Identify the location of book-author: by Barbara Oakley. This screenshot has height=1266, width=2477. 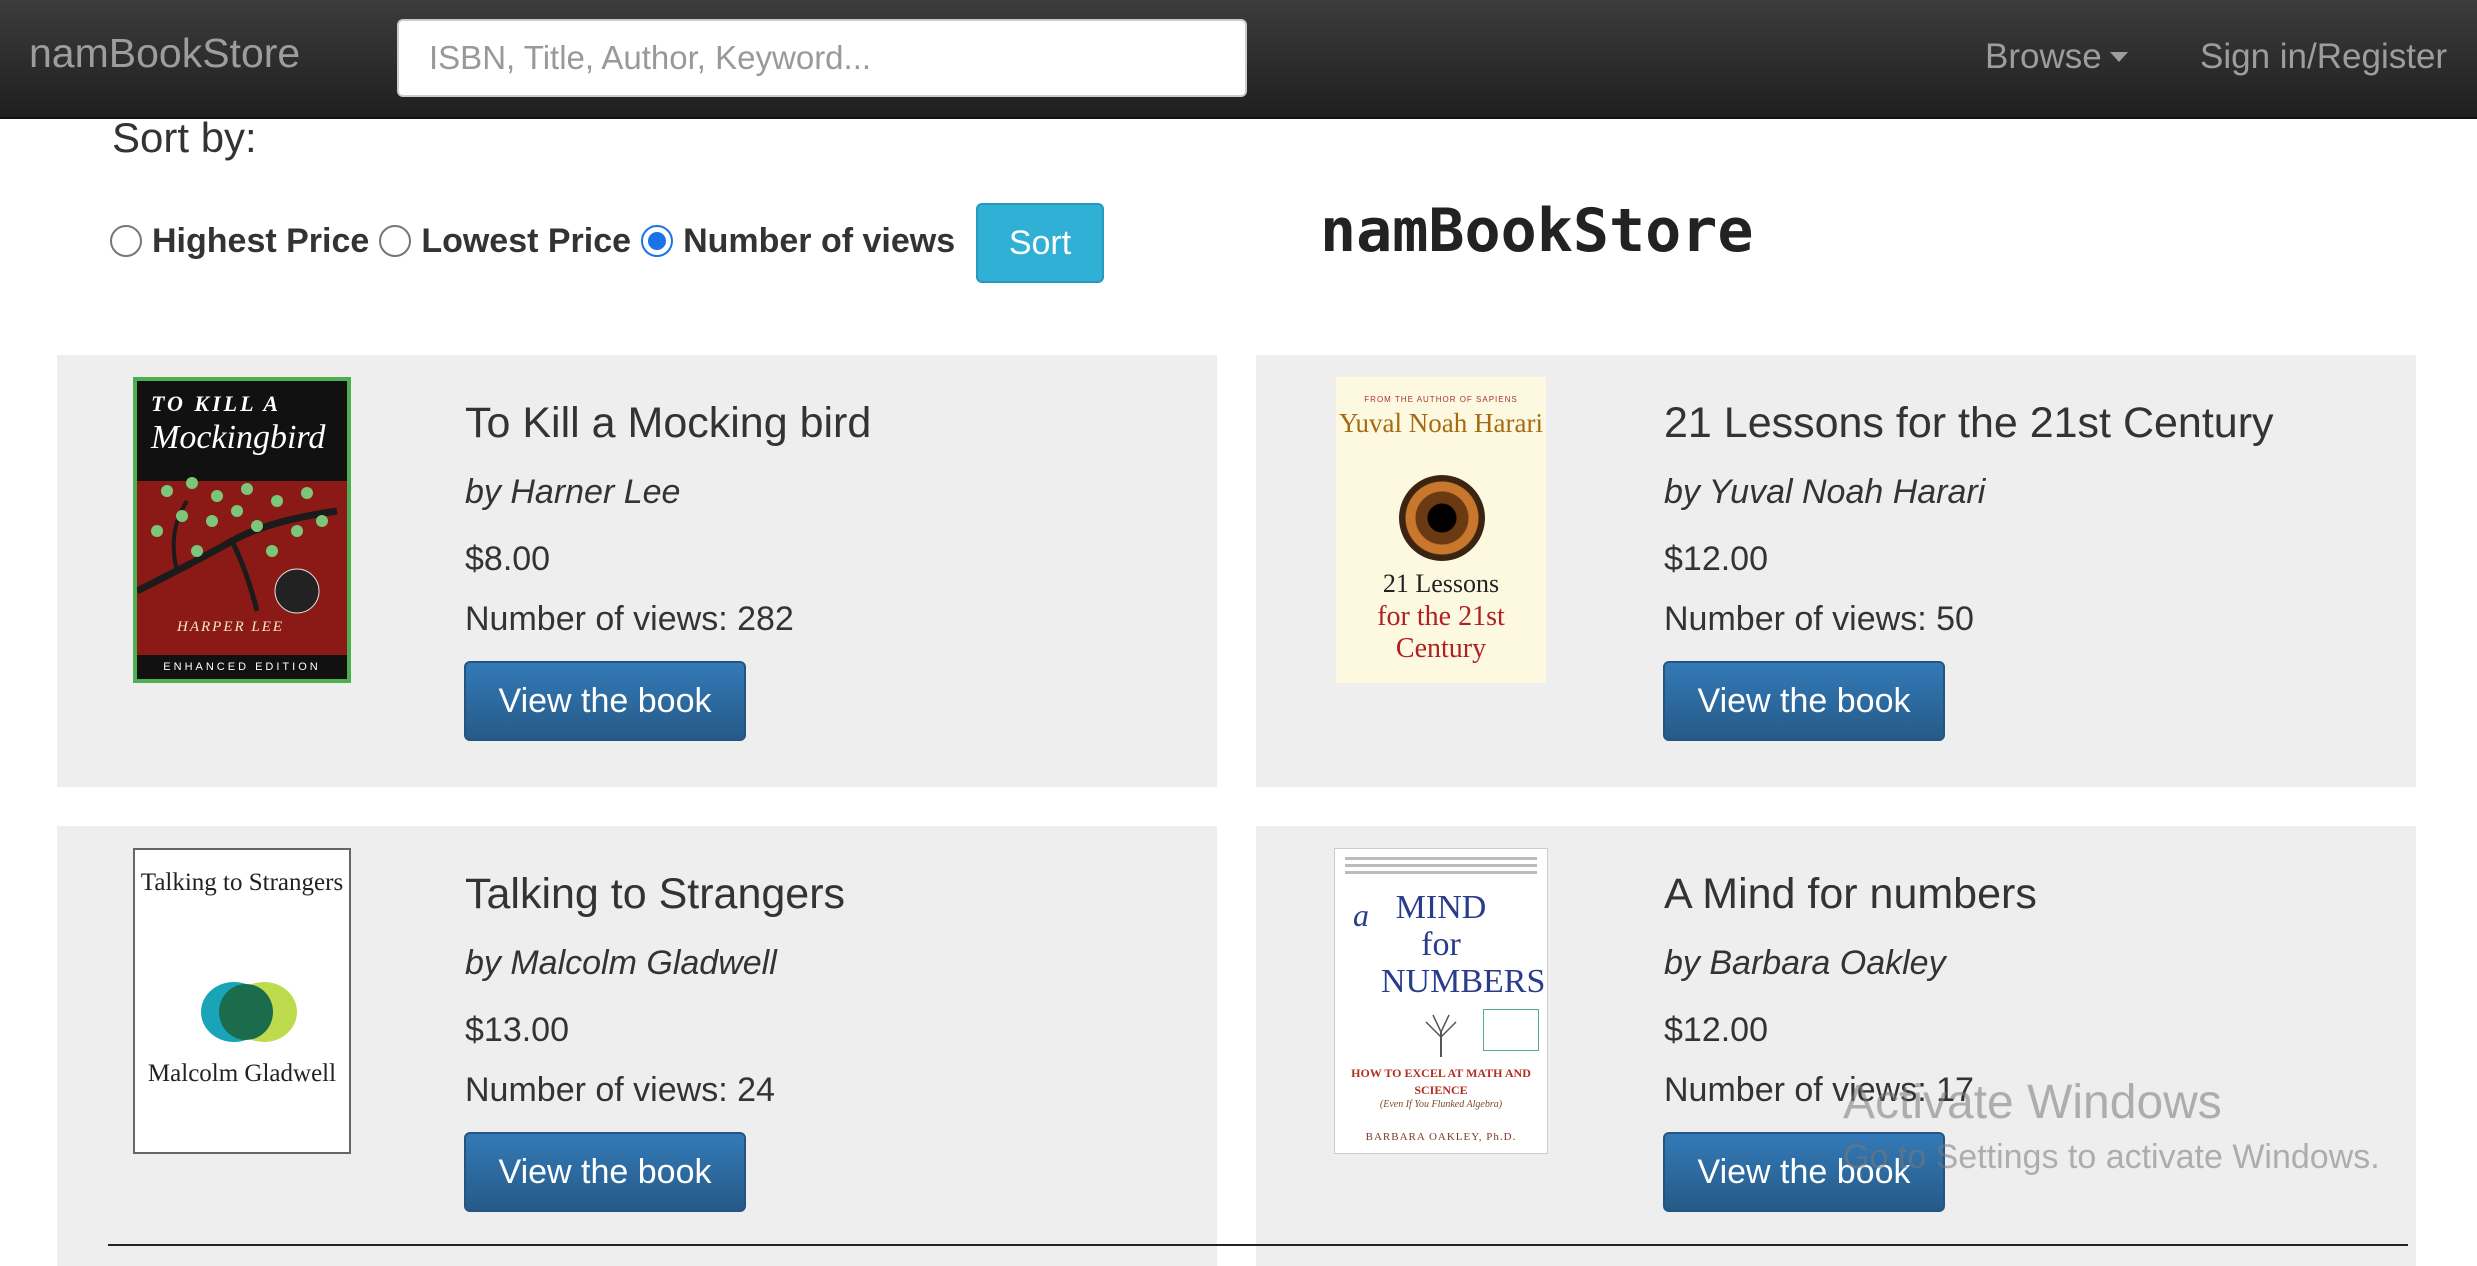
(1805, 963).